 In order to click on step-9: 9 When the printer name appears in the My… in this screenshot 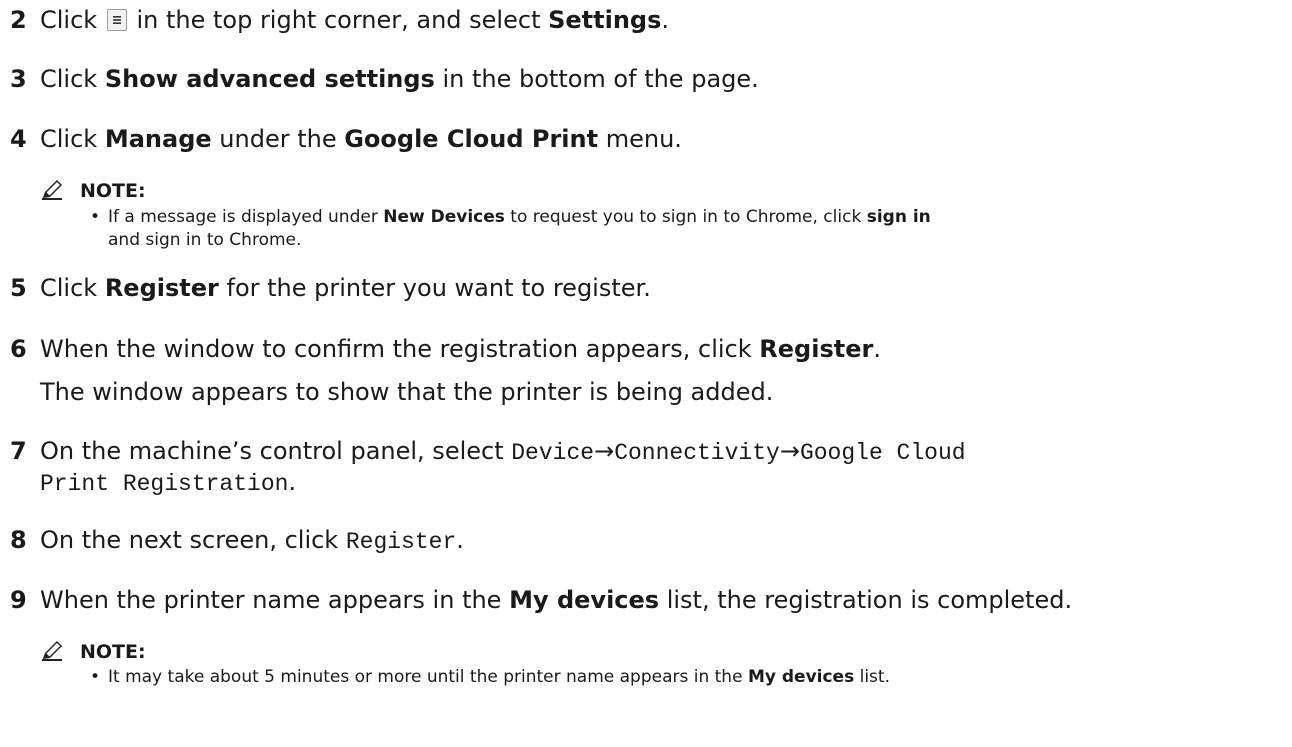, I will do `click(541, 600)`.